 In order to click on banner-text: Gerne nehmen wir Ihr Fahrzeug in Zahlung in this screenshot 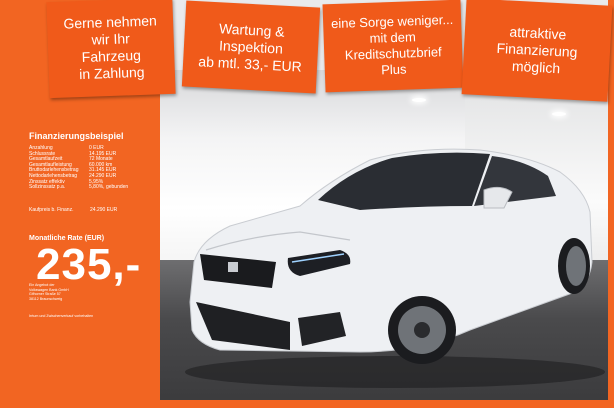, I will do `click(110, 47)`.